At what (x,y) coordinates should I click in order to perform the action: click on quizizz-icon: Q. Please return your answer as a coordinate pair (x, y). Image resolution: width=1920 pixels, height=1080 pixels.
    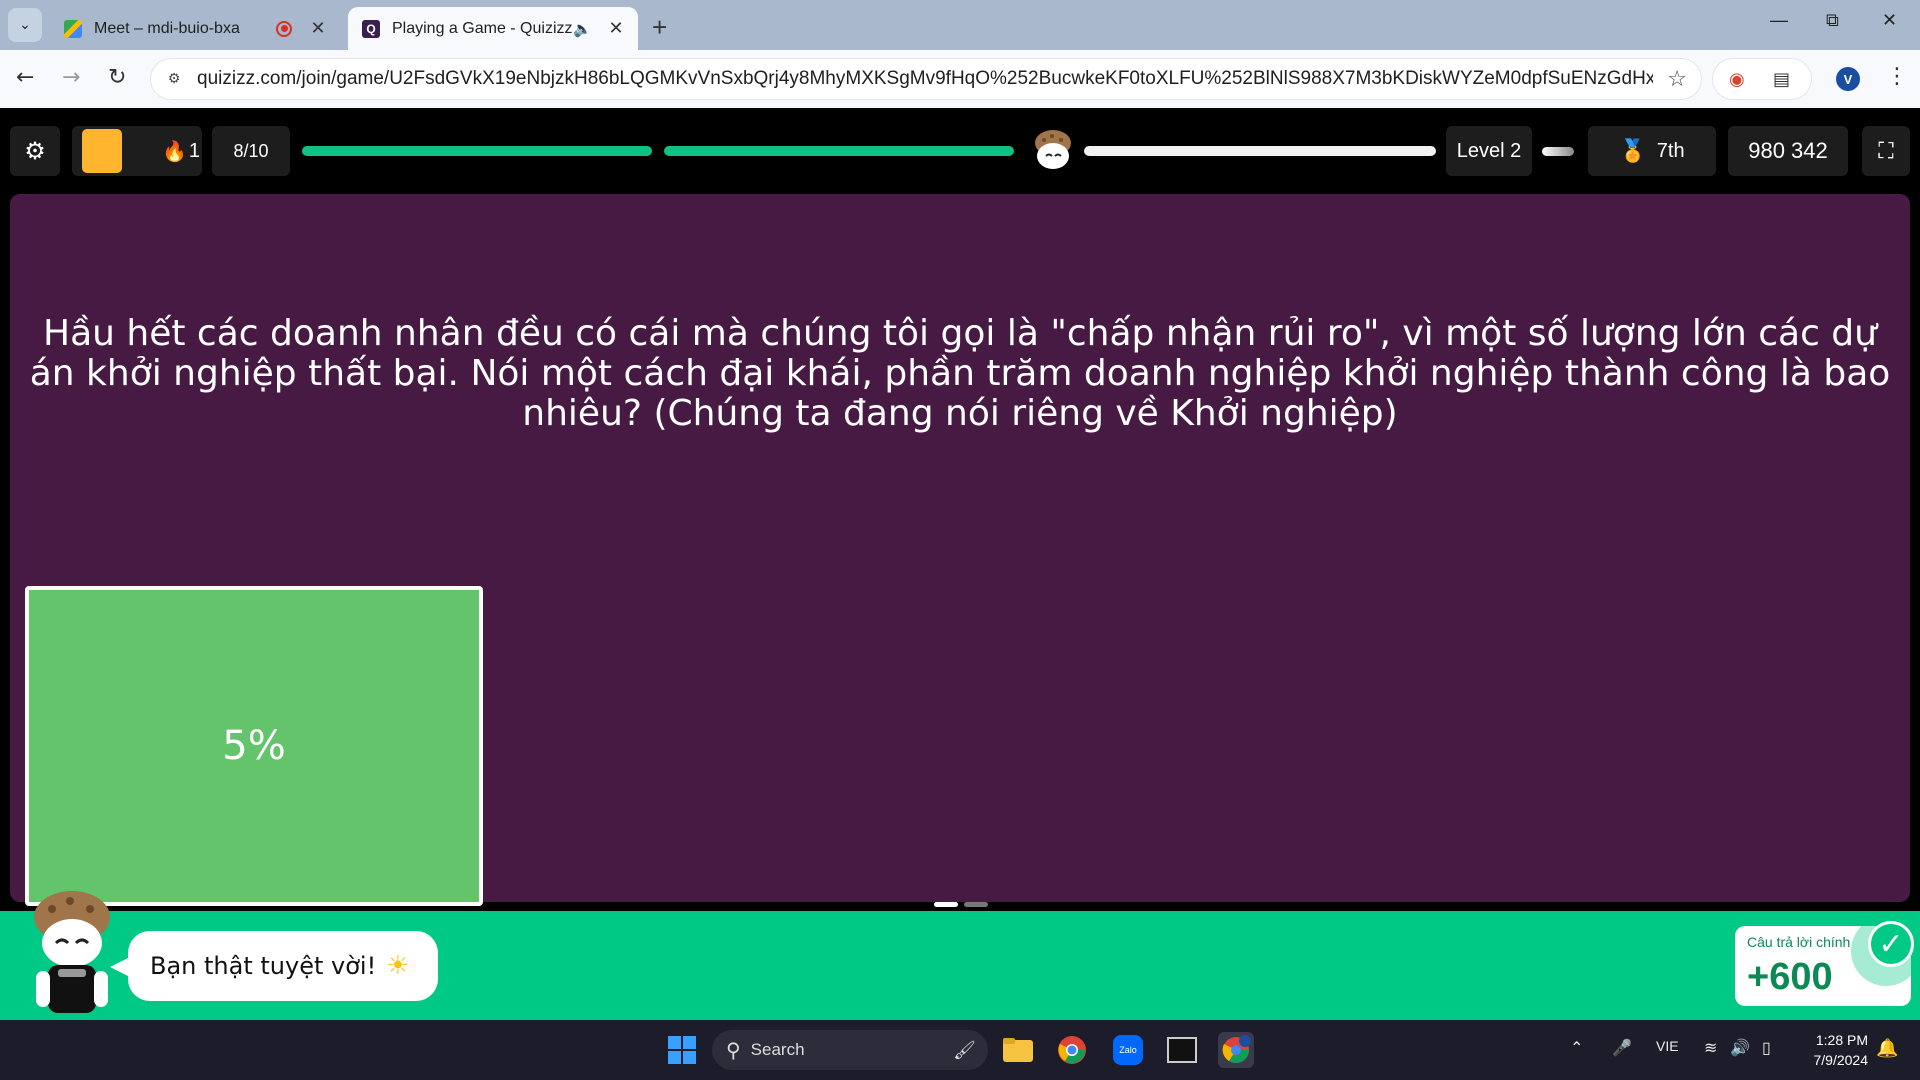
    Looking at the image, I should click on (371, 28).